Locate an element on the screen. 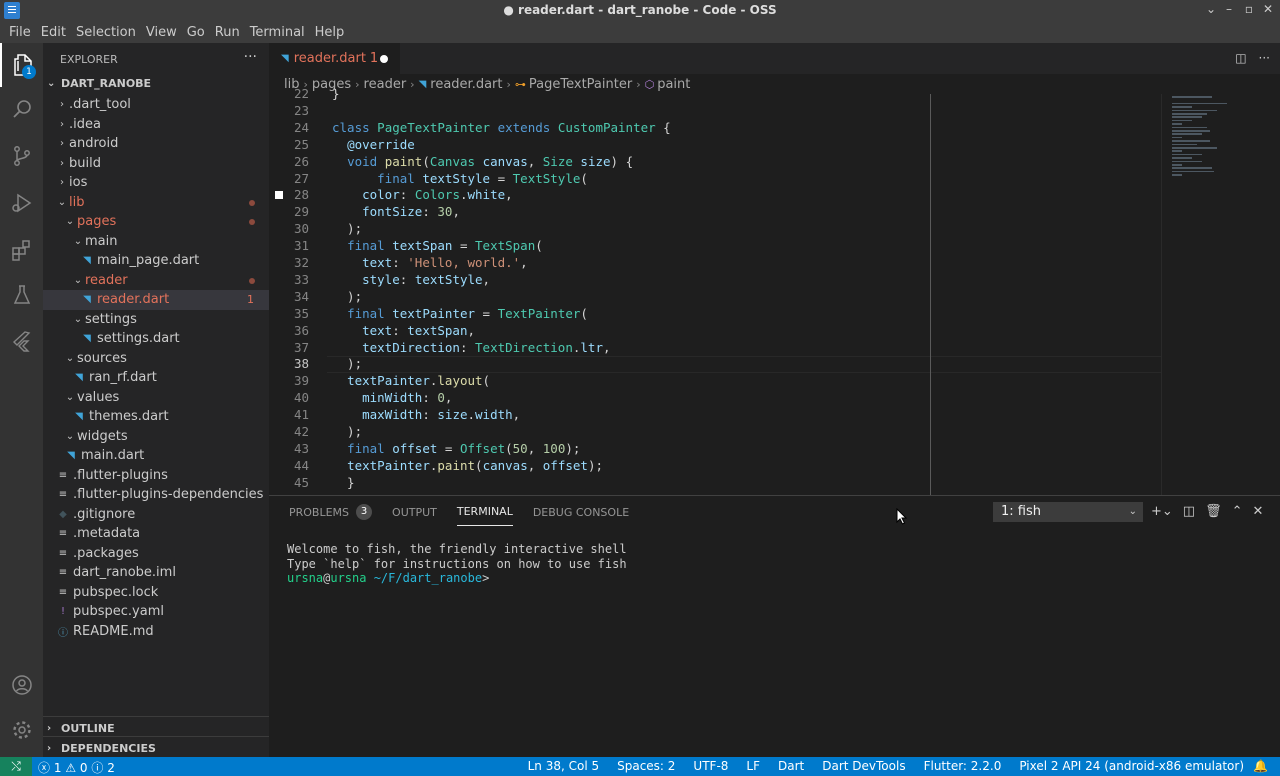 Image resolution: width=1280 pixels, height=776 pixels. close-panel-icon: ✕ is located at coordinates (1258, 511).